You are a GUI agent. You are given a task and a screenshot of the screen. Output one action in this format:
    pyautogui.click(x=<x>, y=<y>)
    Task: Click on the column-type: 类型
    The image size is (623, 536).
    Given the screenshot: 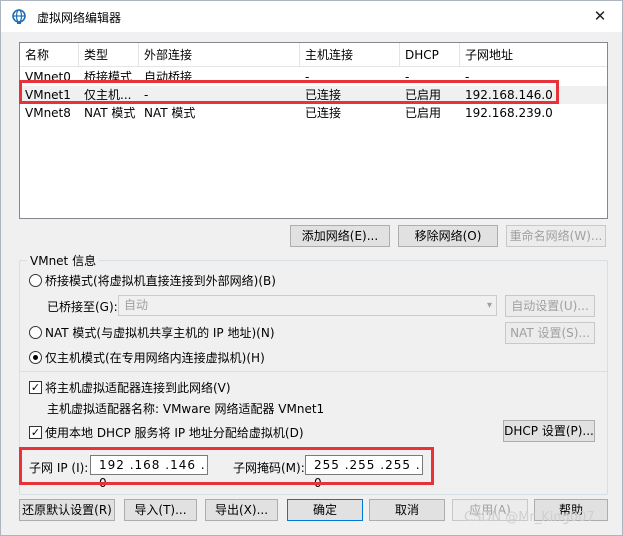 What is the action you would take?
    pyautogui.click(x=109, y=55)
    